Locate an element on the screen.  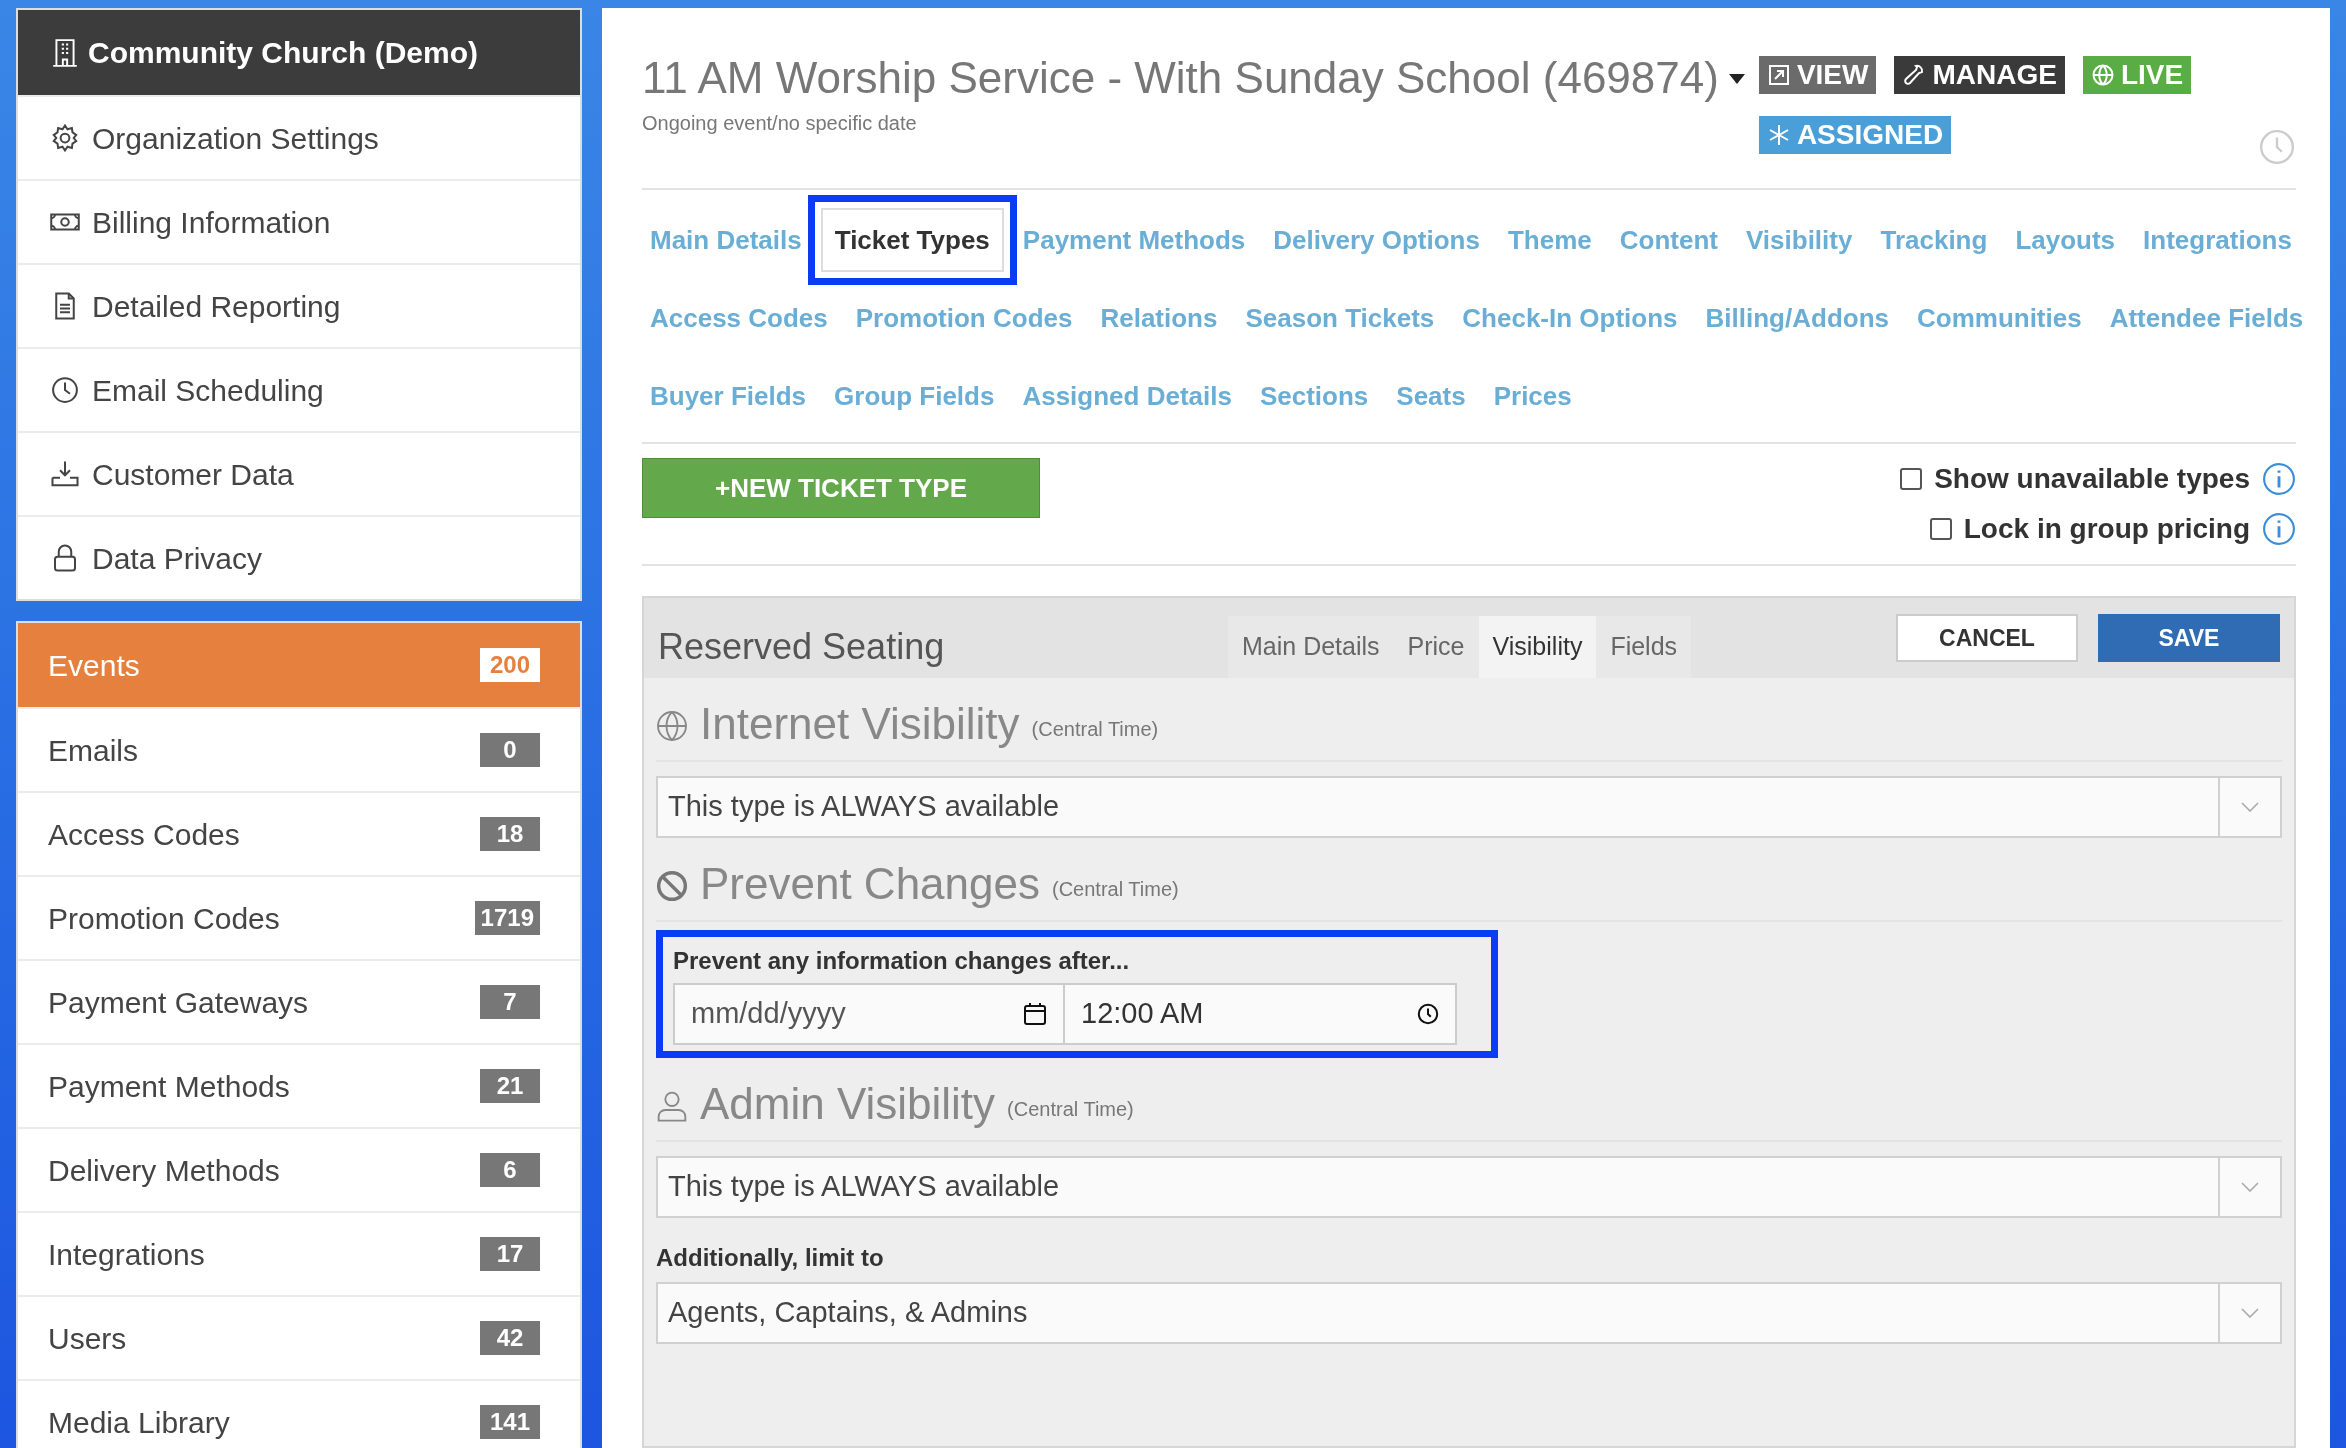
sidebar-item: Email Scheduling is located at coordinates (299, 389).